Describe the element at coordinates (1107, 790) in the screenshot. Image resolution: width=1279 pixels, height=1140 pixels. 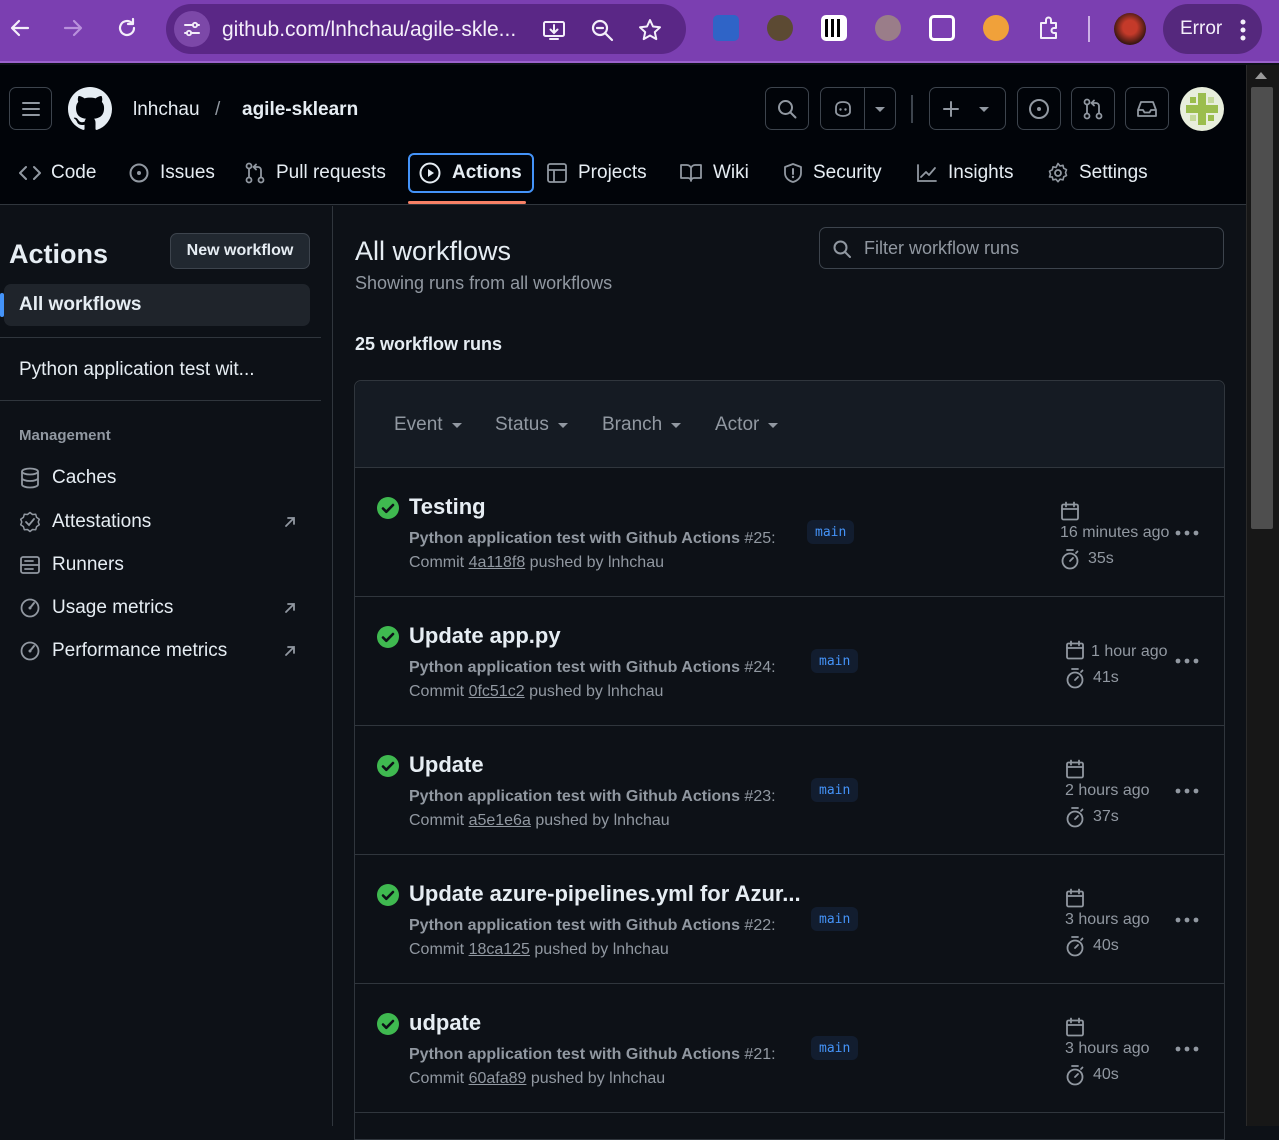
I see `run-time: 2 hours ago` at that location.